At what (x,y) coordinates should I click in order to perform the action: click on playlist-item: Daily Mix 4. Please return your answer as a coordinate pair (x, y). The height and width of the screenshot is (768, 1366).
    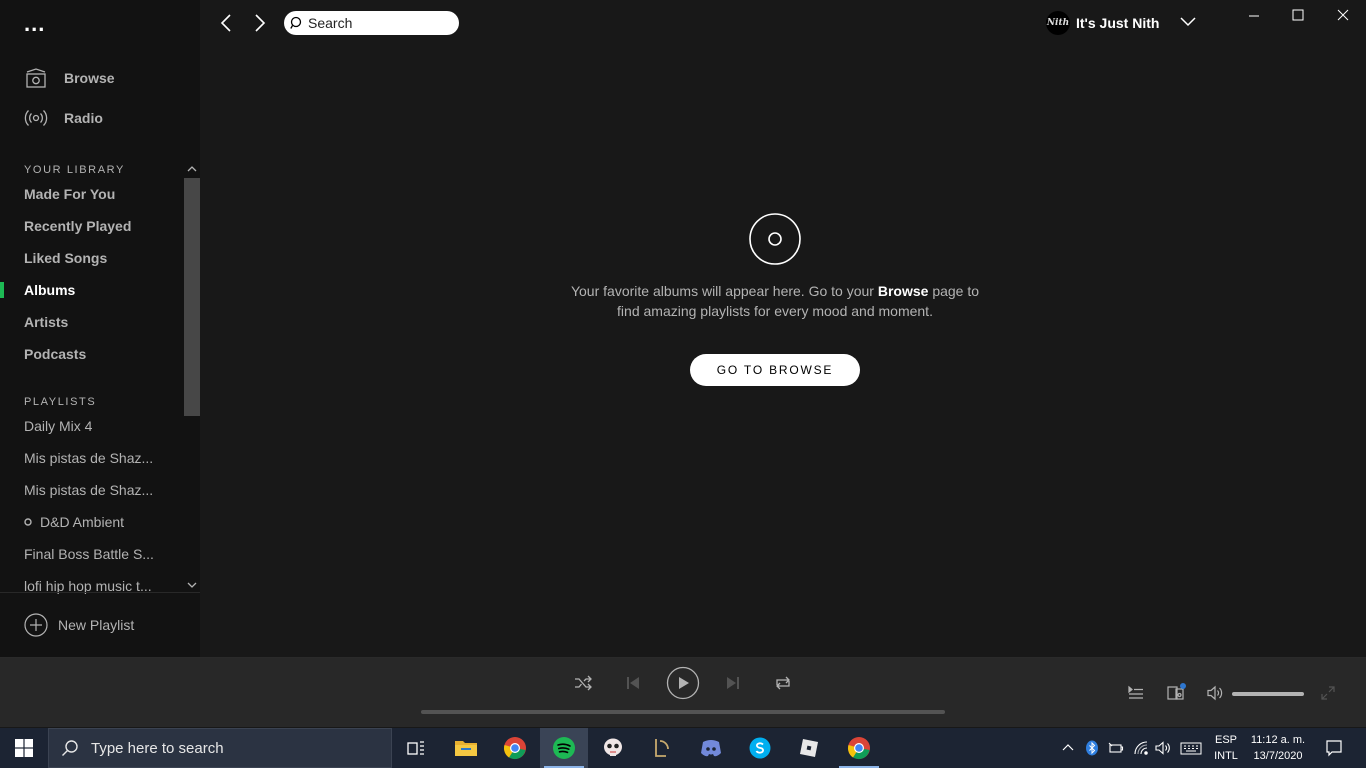
    Looking at the image, I should click on (99, 426).